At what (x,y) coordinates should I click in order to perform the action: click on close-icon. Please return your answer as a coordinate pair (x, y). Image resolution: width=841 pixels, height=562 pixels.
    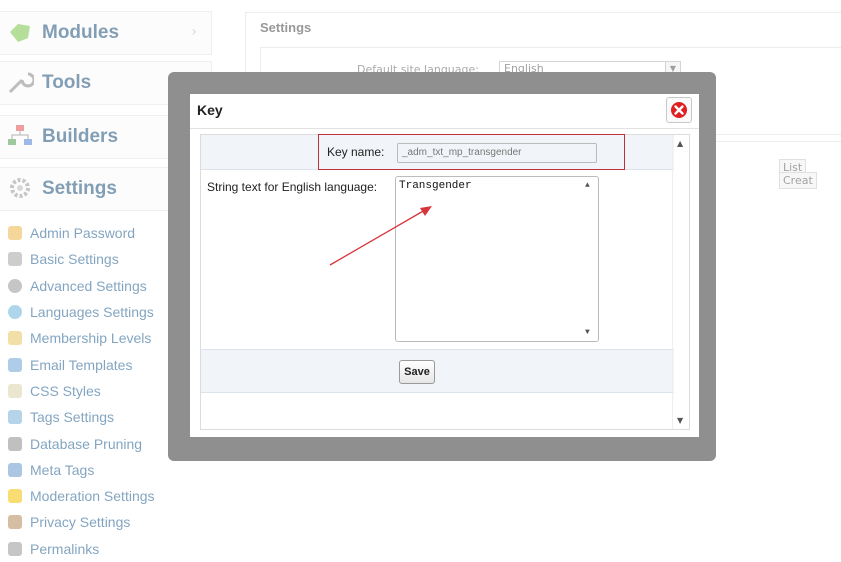
    Looking at the image, I should click on (679, 110).